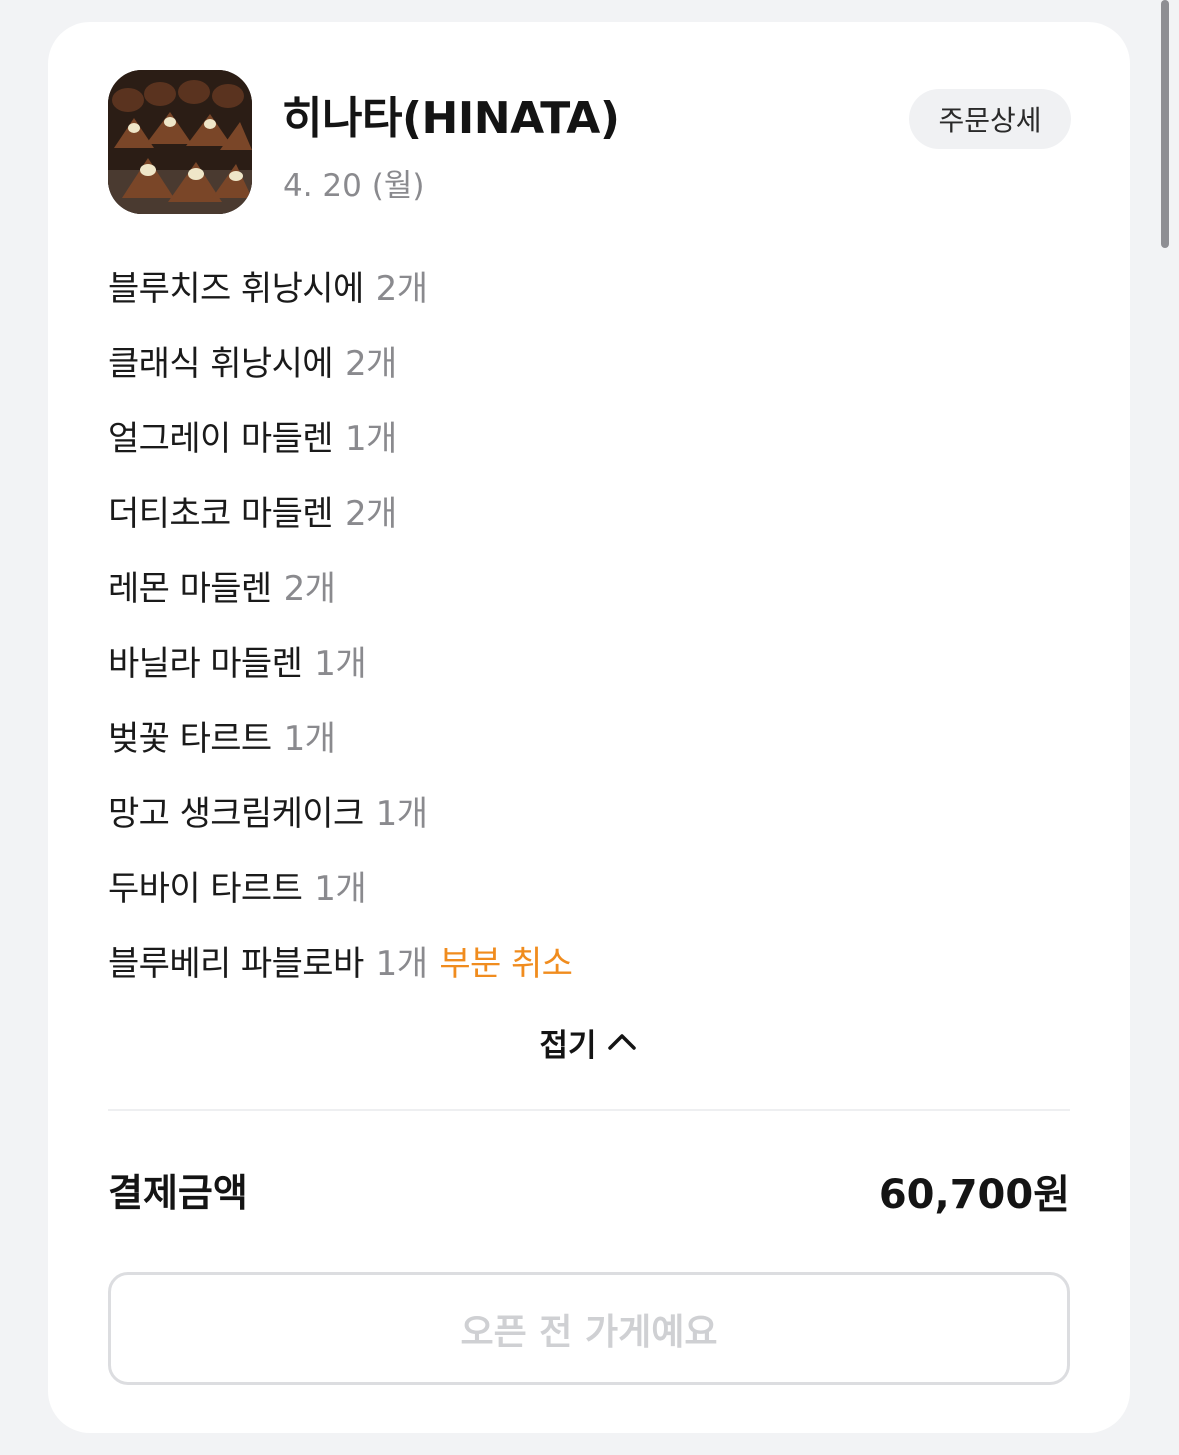 The height and width of the screenshot is (1455, 1179). Describe the element at coordinates (236, 289) in the screenshot. I see `item-name: 블루치즈 휘낭시에` at that location.